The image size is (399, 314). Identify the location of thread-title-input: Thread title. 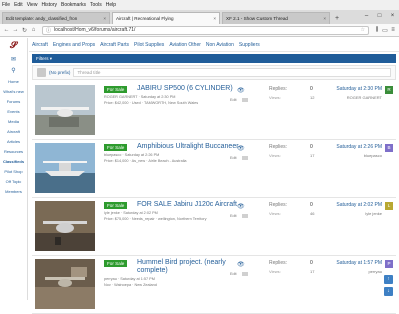
(232, 72).